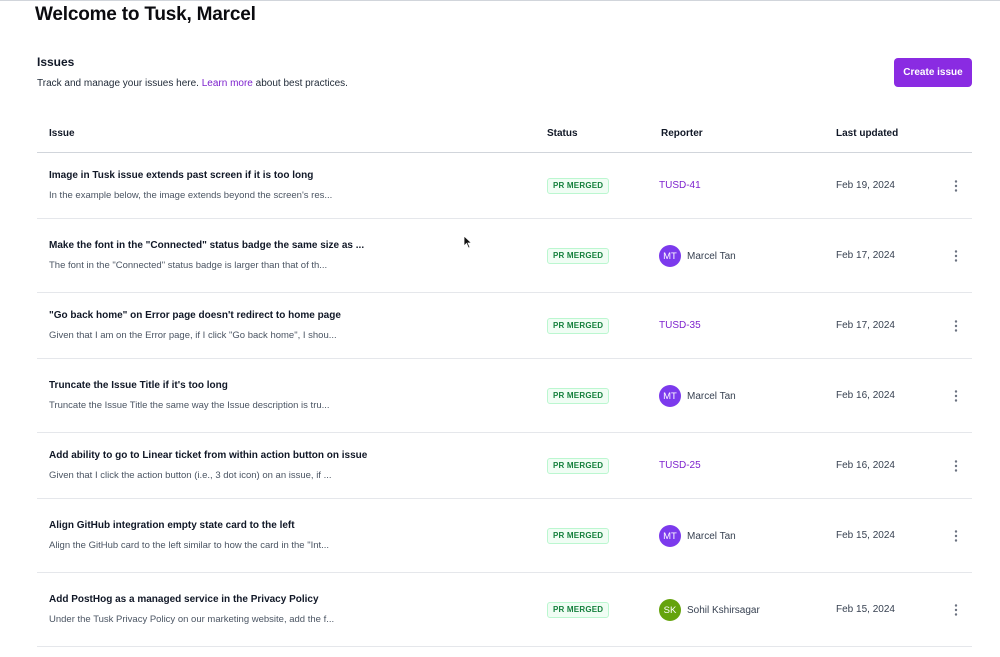 The image size is (1000, 657). I want to click on table-header: Issue Status Reporter Last updated, so click(504, 134).